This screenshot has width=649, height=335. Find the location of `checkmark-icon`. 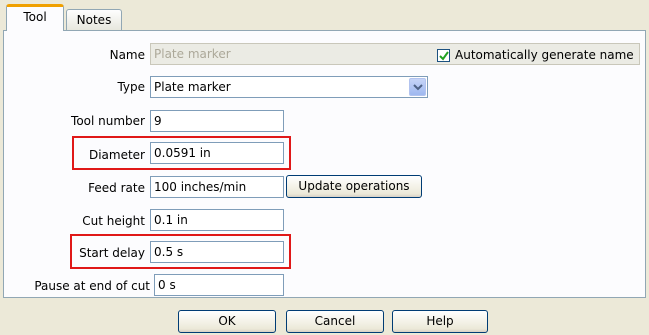

checkmark-icon is located at coordinates (444, 56).